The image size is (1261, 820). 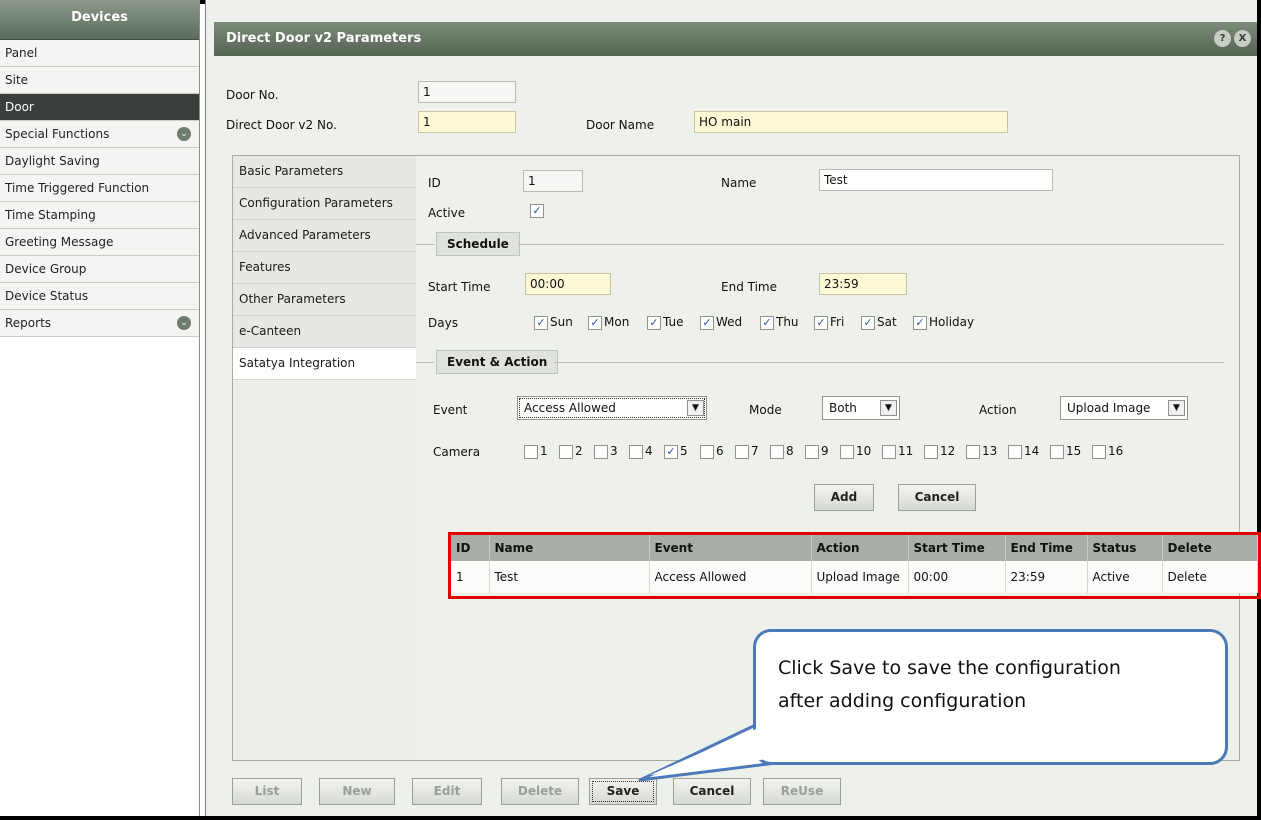 I want to click on sidebar-item-time-triggered-function: Time Triggered Function, so click(x=99, y=188).